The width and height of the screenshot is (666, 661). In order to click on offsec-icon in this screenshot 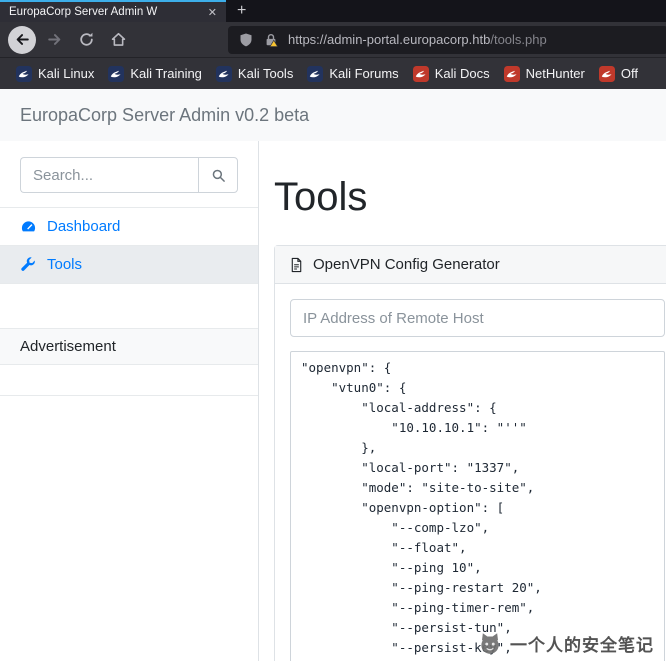, I will do `click(606, 73)`.